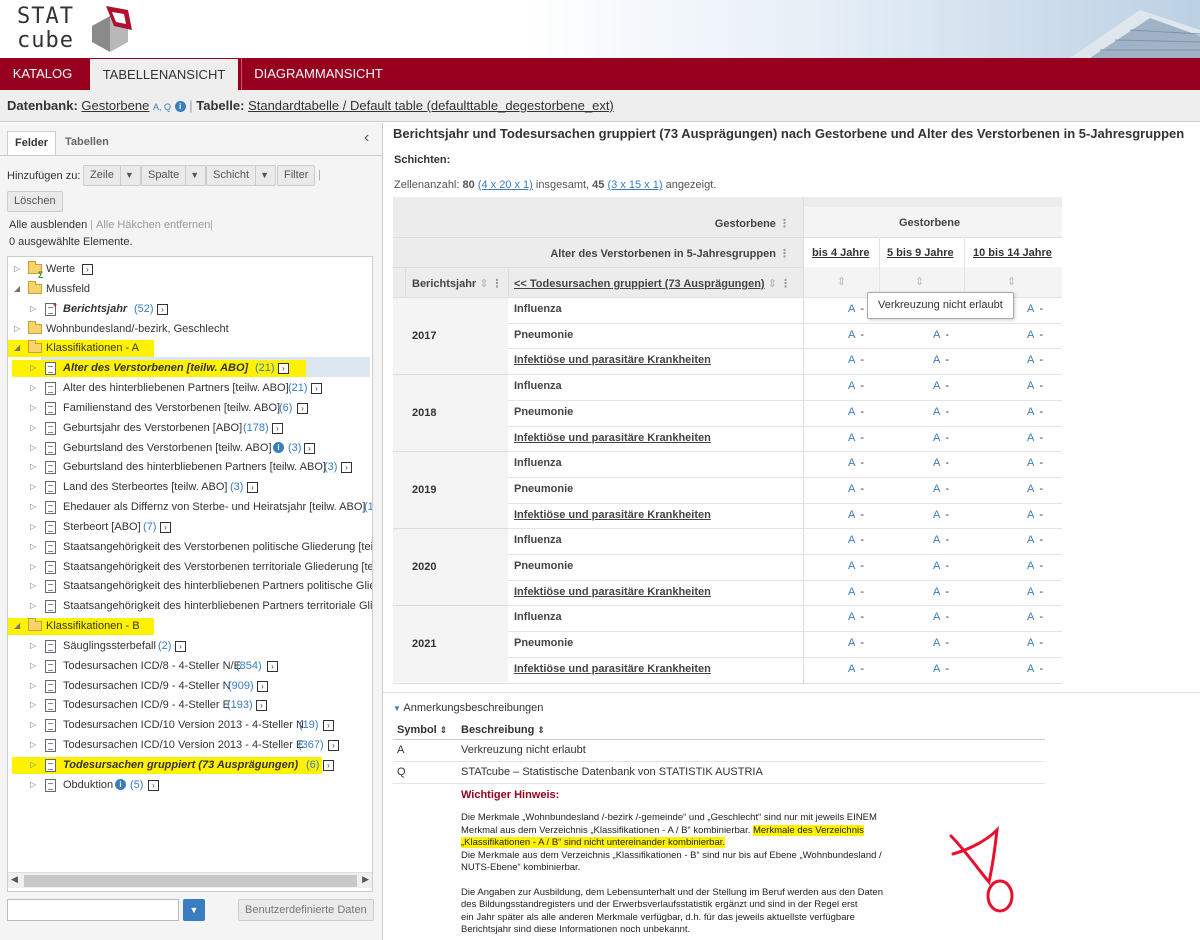  I want to click on tab-tabellen: Tabellen, so click(87, 143).